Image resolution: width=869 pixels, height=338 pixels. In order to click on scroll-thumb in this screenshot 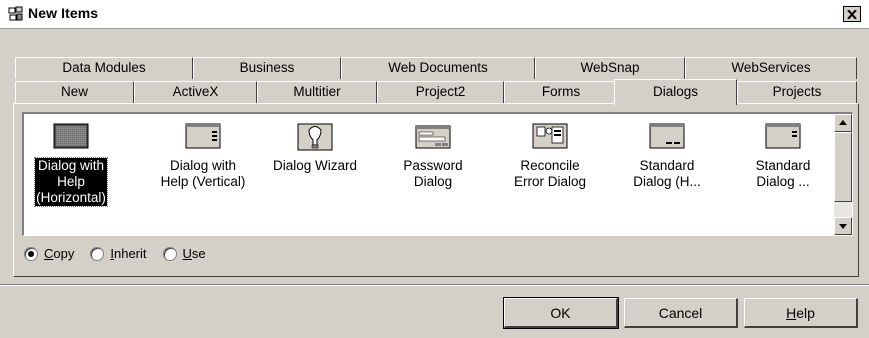, I will do `click(843, 167)`.